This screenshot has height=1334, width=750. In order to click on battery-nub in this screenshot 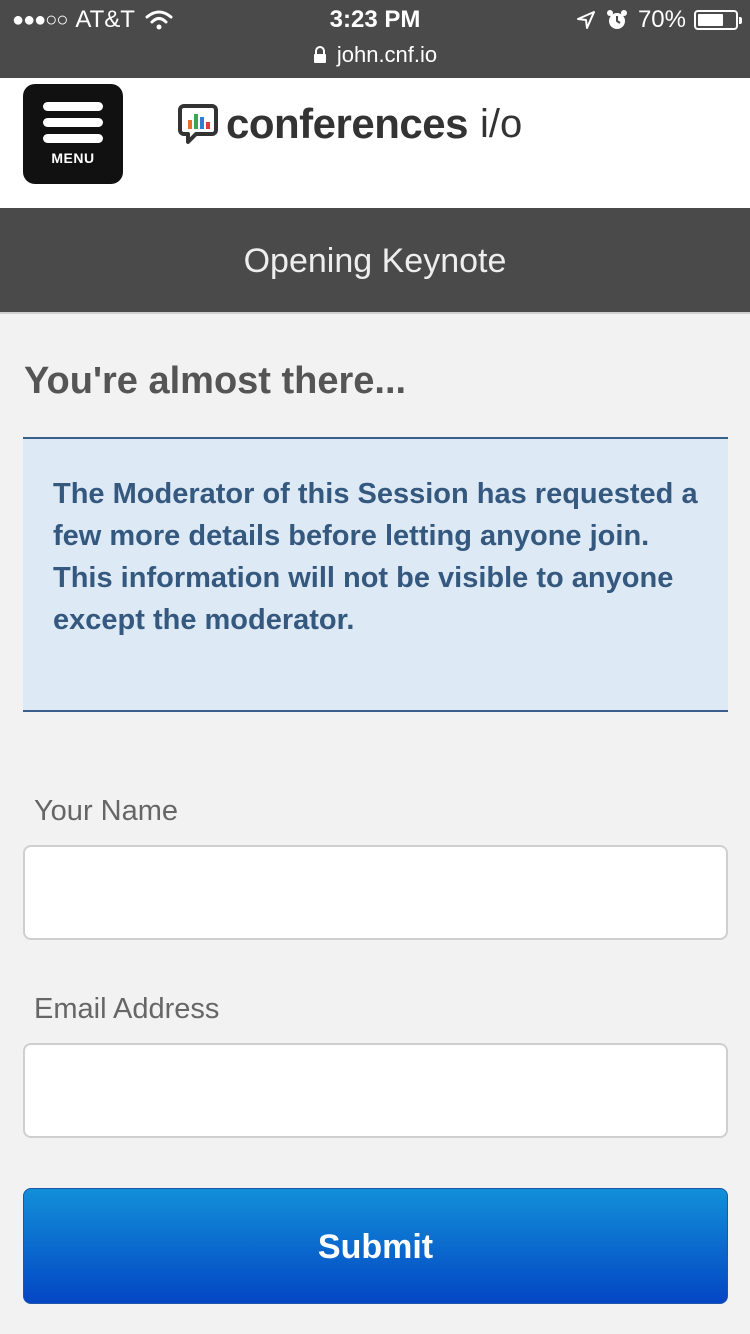, I will do `click(740, 20)`.